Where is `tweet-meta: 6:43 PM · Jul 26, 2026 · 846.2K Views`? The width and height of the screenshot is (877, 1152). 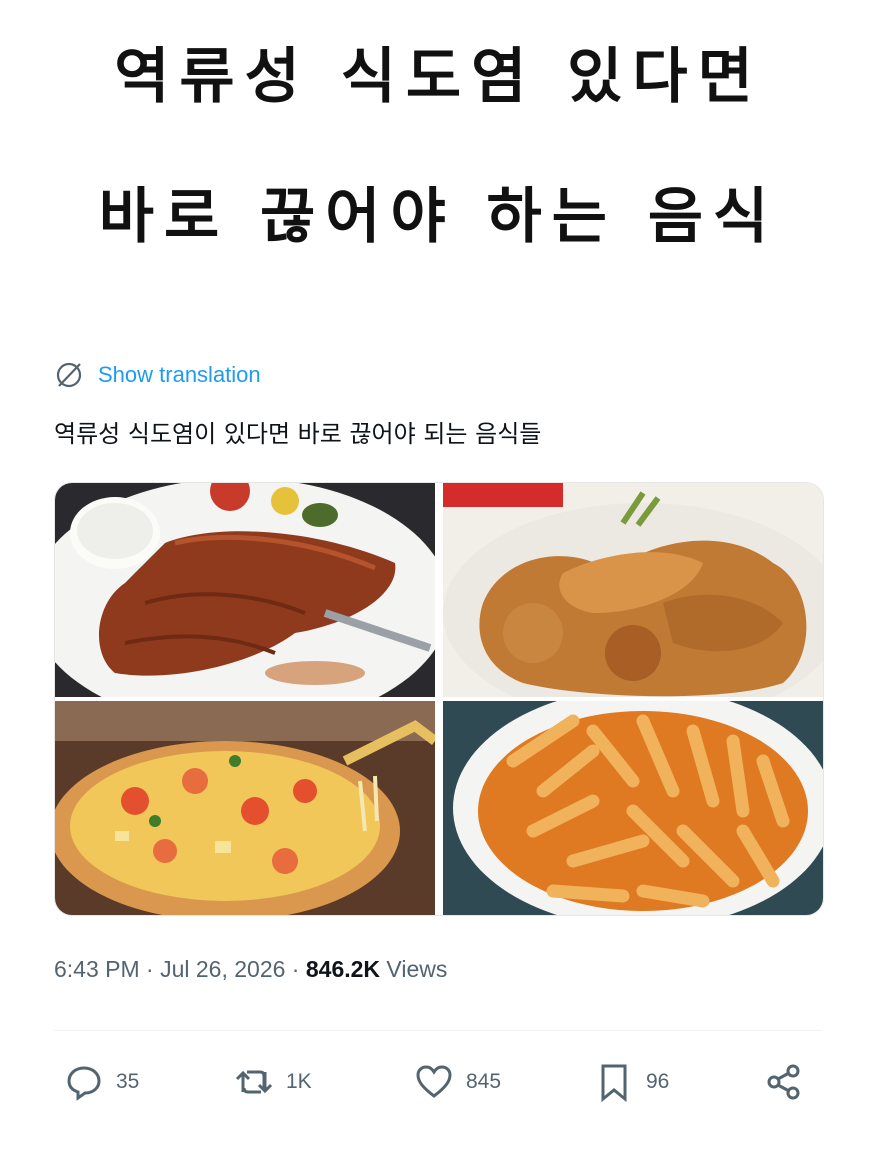 tweet-meta: 6:43 PM · Jul 26, 2026 · 846.2K Views is located at coordinates (250, 969).